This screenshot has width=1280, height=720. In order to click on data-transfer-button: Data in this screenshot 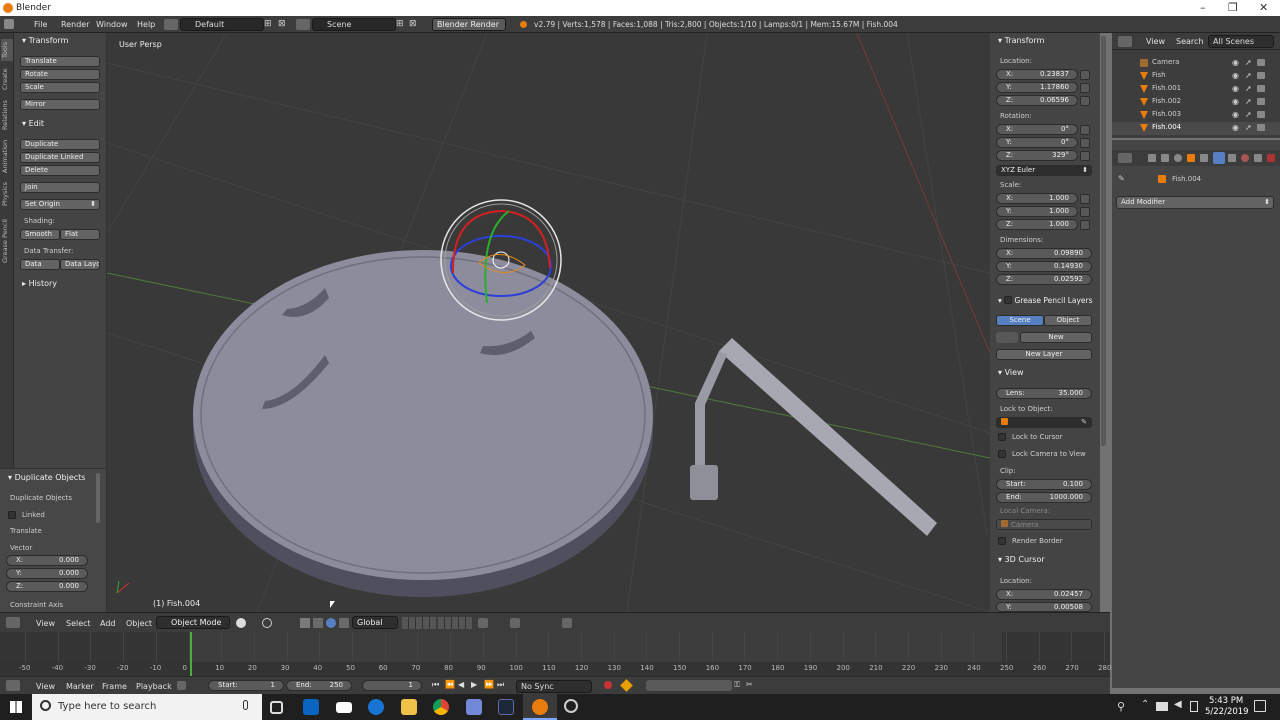, I will do `click(40, 264)`.